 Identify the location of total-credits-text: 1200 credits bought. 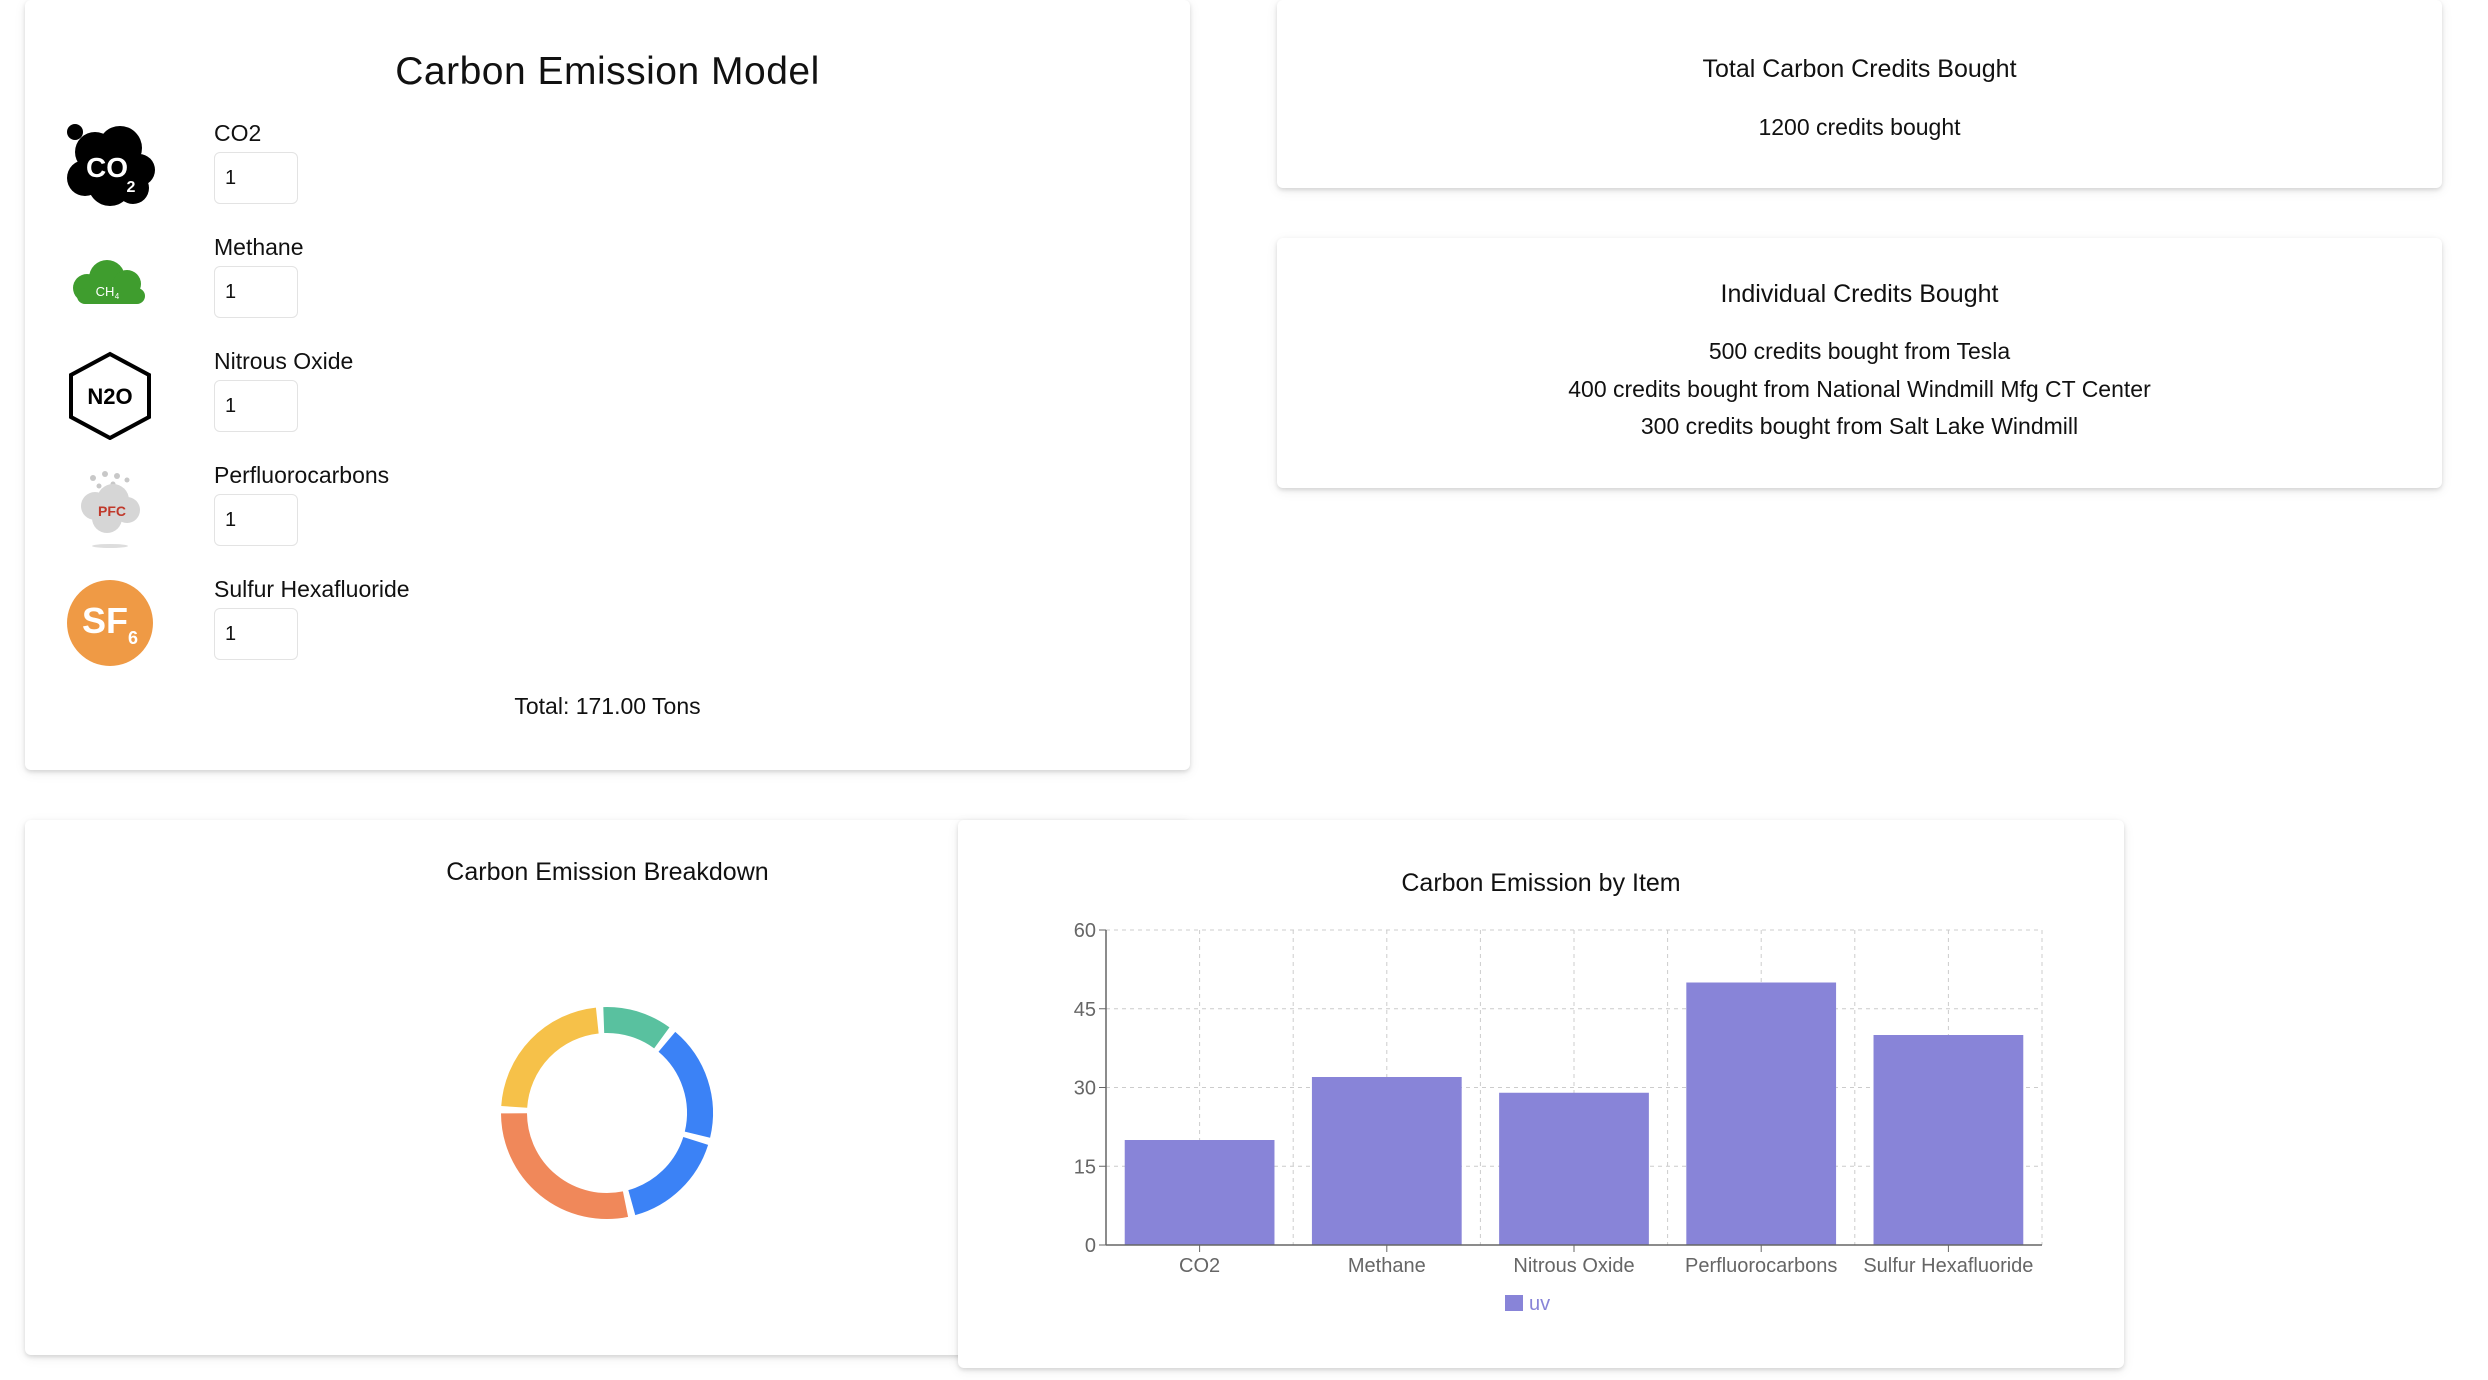
(1859, 127).